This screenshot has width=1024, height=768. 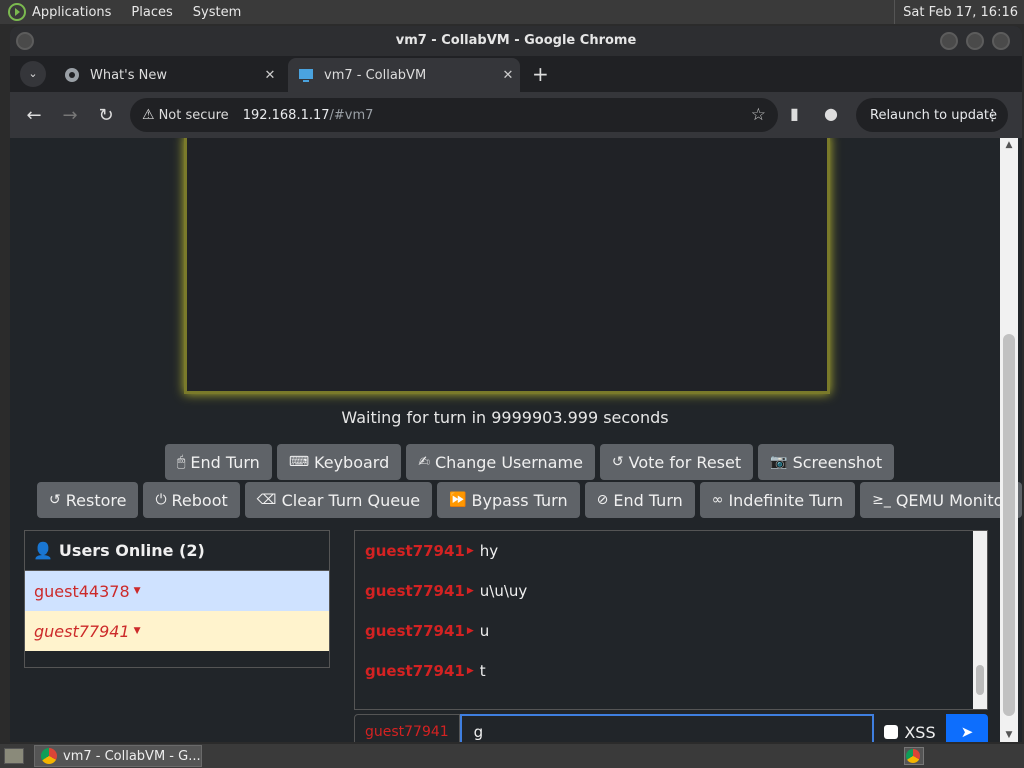 I want to click on xss-label: XSS, so click(x=920, y=732).